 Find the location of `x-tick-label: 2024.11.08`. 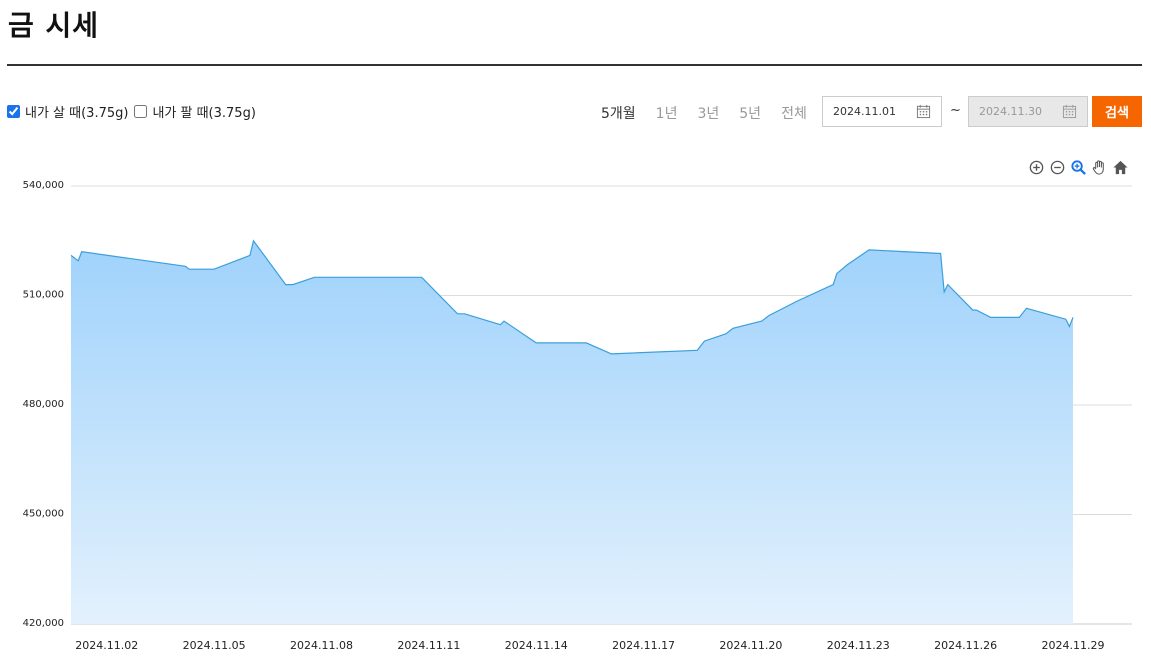

x-tick-label: 2024.11.08 is located at coordinates (321, 645).